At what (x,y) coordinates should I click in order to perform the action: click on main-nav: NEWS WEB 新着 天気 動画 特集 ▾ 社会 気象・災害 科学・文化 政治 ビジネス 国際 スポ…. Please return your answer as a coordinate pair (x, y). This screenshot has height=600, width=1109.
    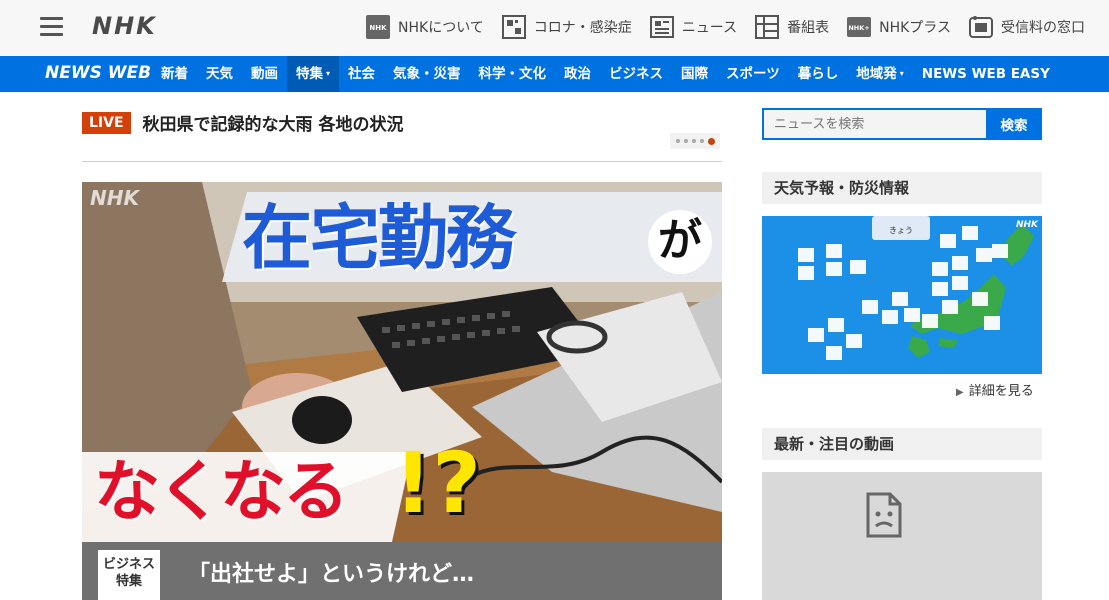
    Looking at the image, I should click on (554, 74).